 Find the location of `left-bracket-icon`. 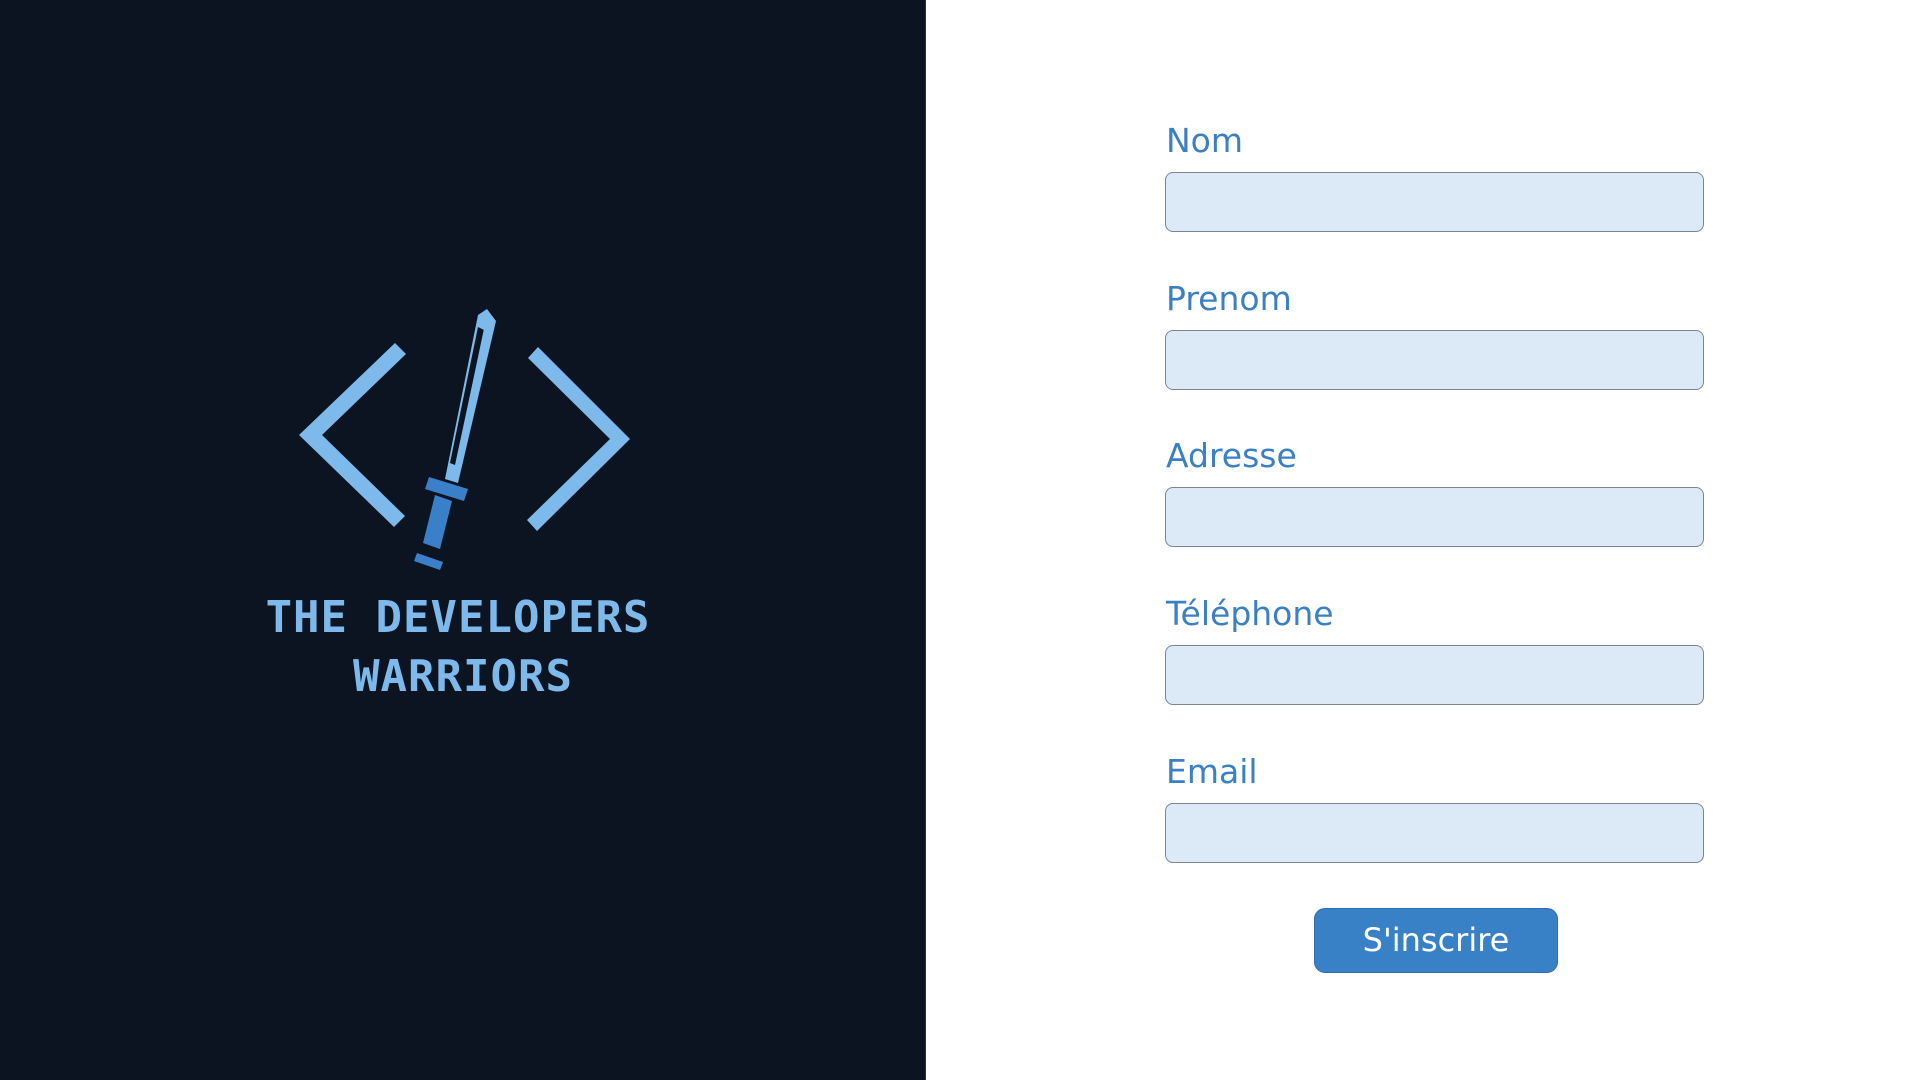

left-bracket-icon is located at coordinates (352, 435).